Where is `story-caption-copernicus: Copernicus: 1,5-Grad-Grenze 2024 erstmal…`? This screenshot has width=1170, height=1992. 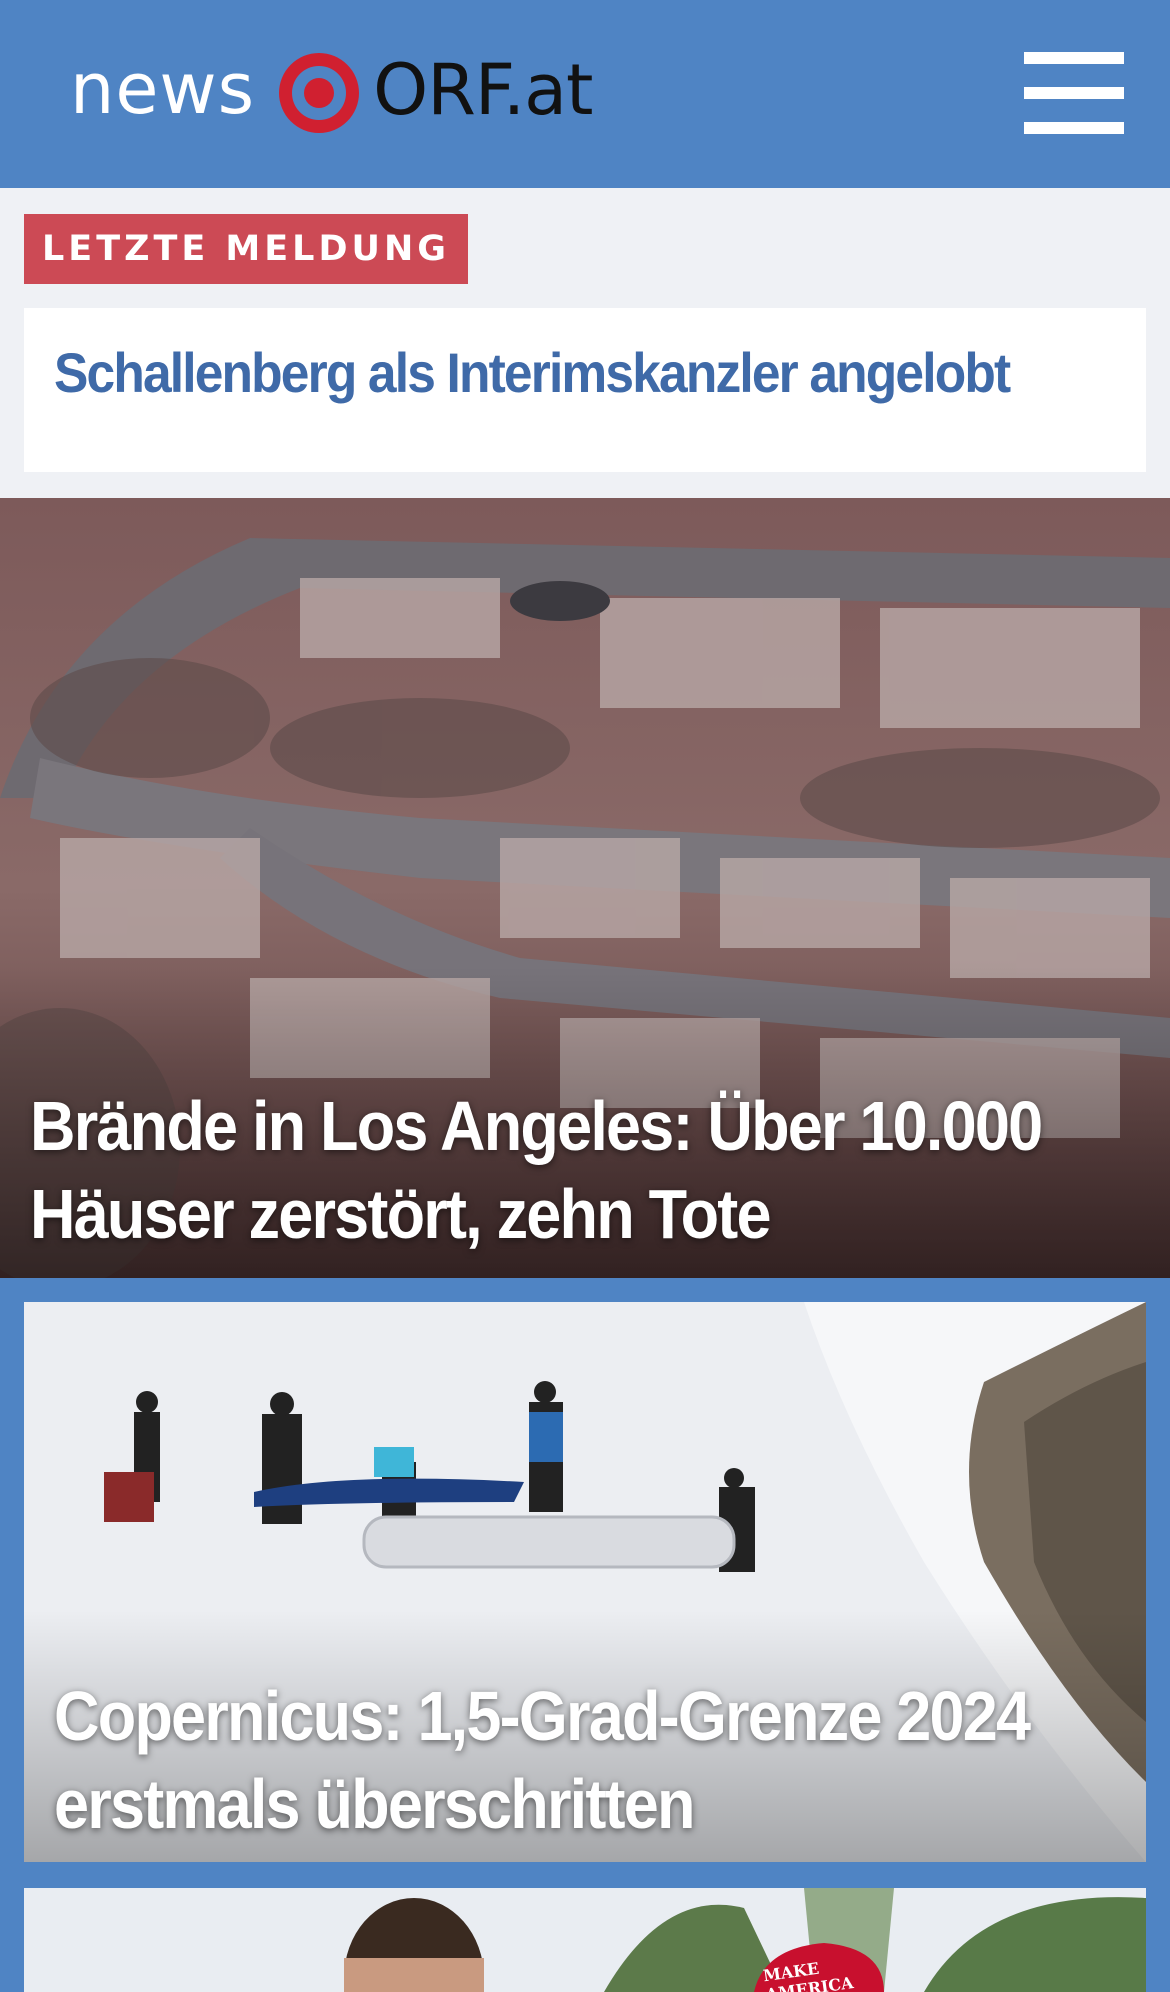 story-caption-copernicus: Copernicus: 1,5-Grad-Grenze 2024 erstmal… is located at coordinates (600, 1760).